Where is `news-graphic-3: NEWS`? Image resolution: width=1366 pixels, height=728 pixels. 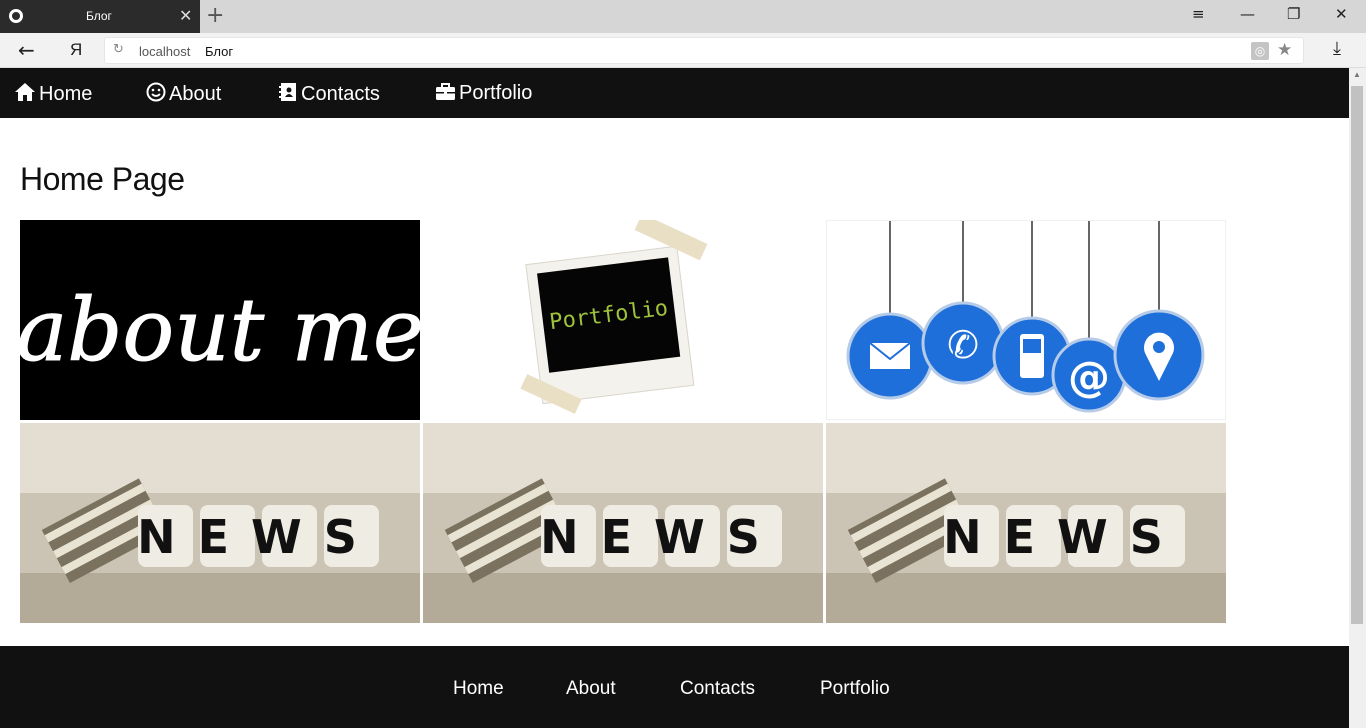
news-graphic-3: NEWS is located at coordinates (1026, 523).